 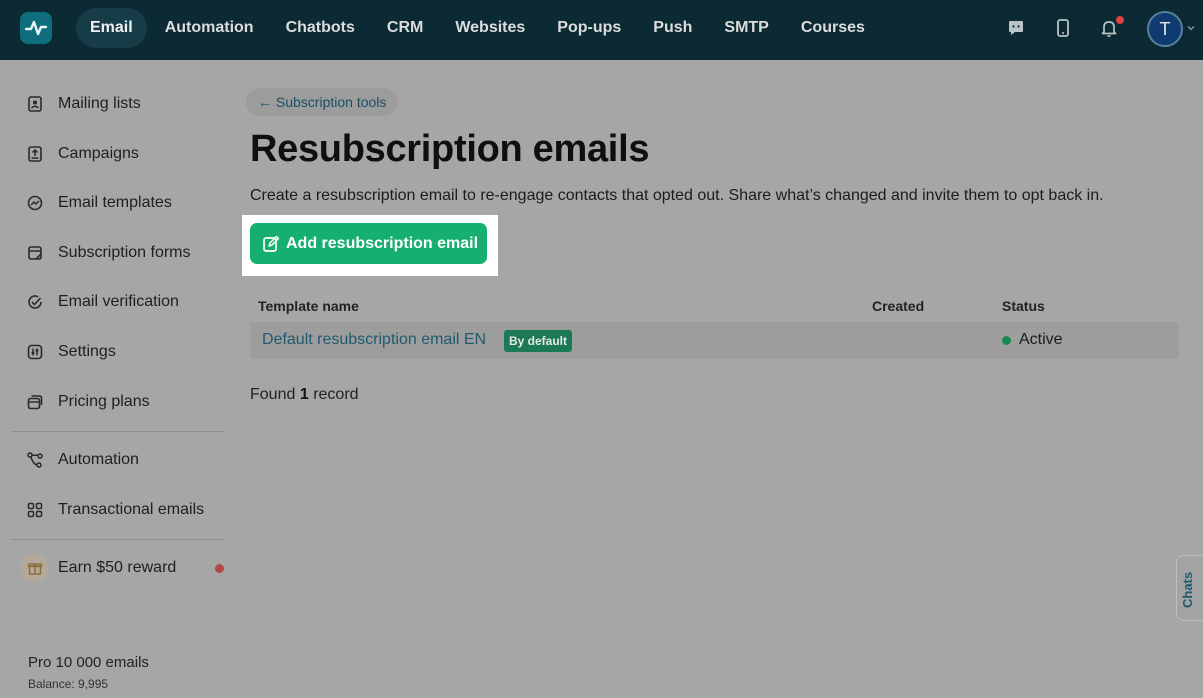 I want to click on found-count: 1, so click(x=304, y=394).